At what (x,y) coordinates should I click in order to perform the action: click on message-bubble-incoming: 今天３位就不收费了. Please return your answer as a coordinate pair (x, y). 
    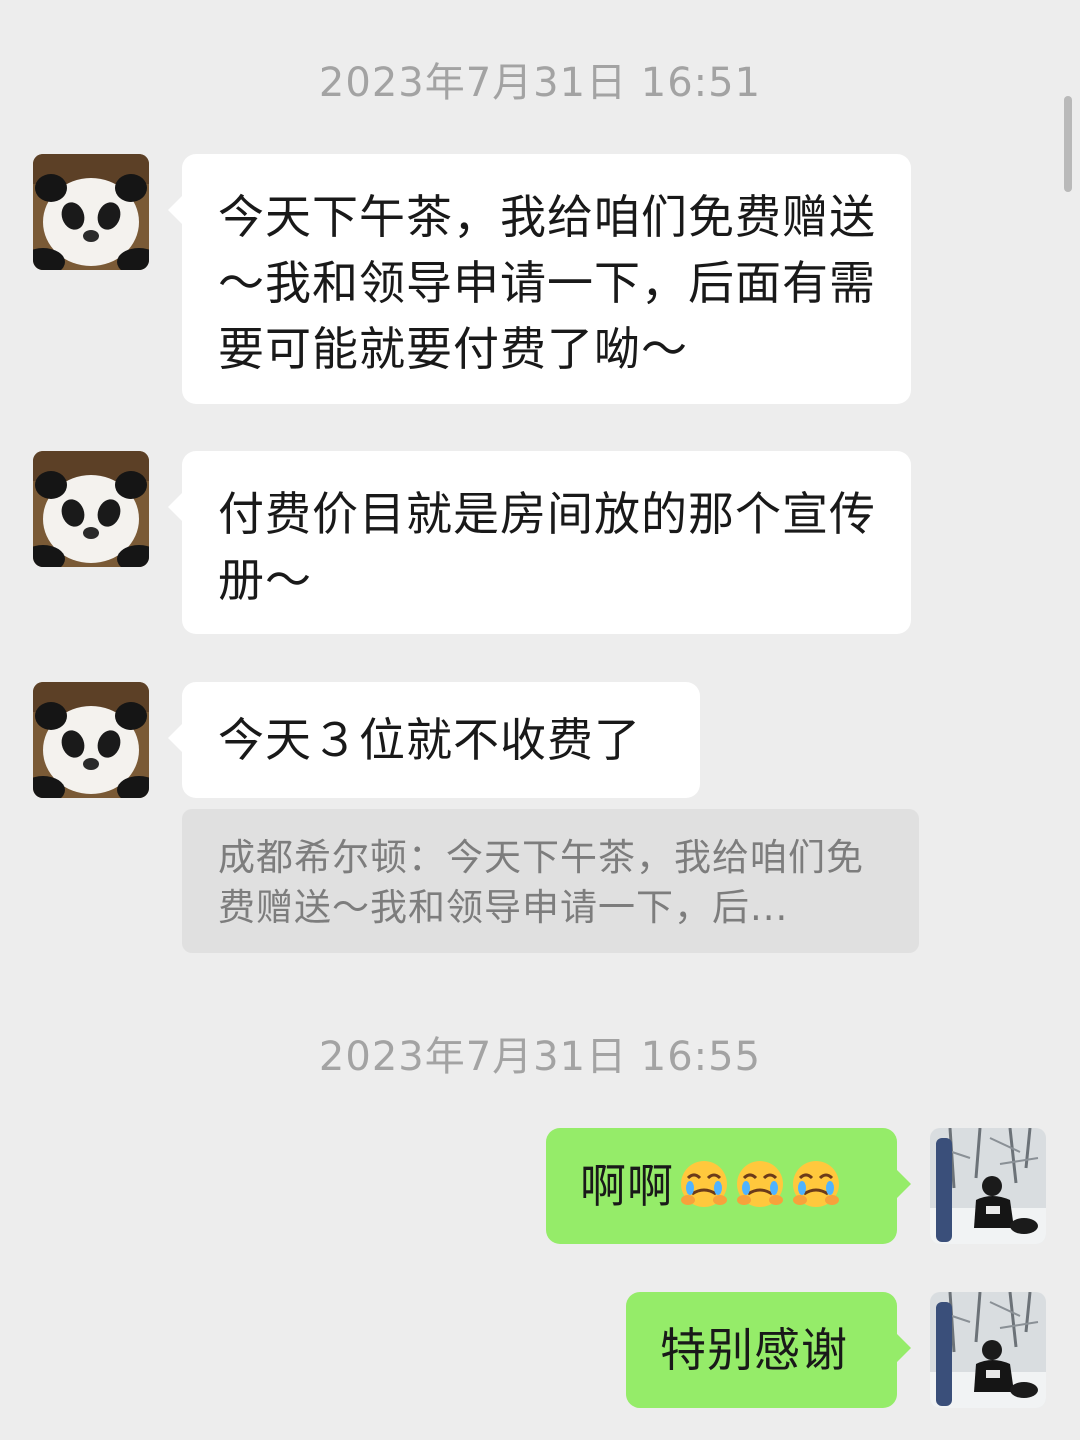
    Looking at the image, I should click on (434, 740).